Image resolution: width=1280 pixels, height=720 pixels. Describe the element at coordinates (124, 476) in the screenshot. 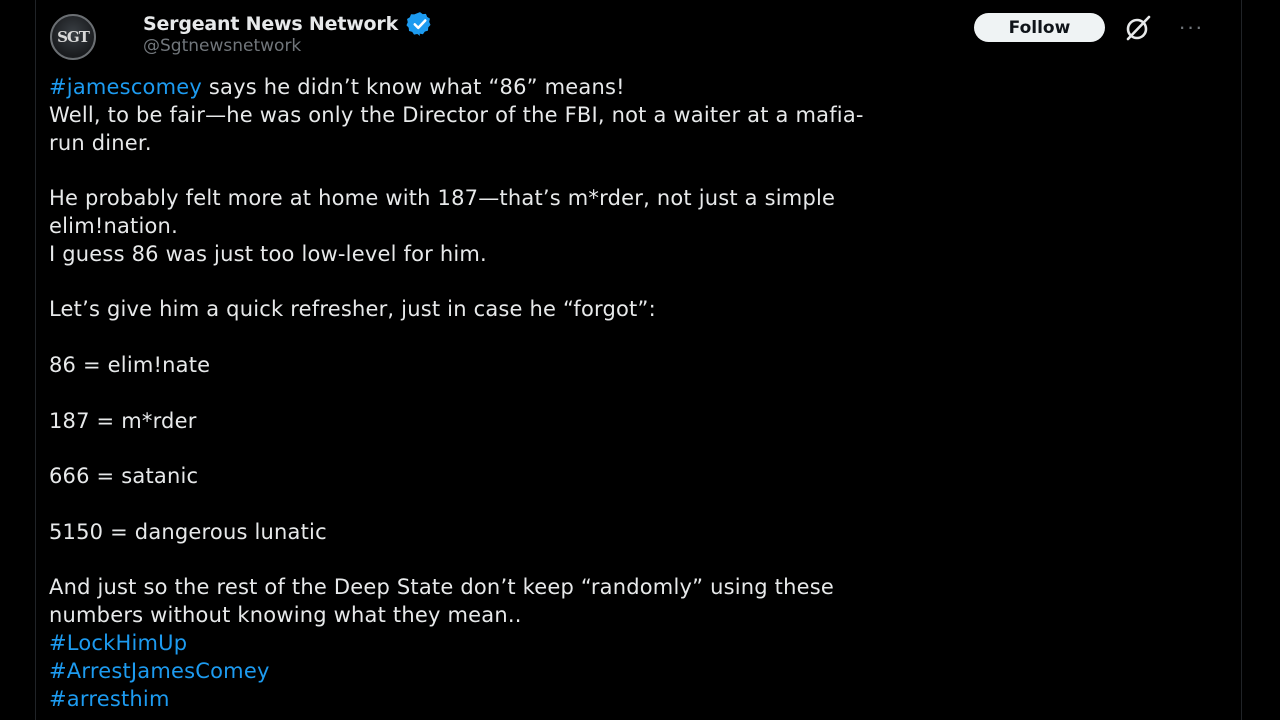

I see `code-definition: 666 = satanic` at that location.